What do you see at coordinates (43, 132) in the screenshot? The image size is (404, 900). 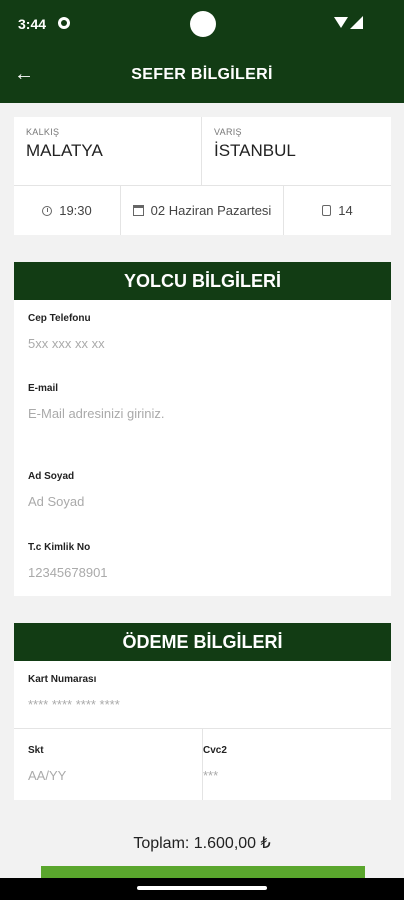 I see `departure-label: KALKIŞ` at bounding box center [43, 132].